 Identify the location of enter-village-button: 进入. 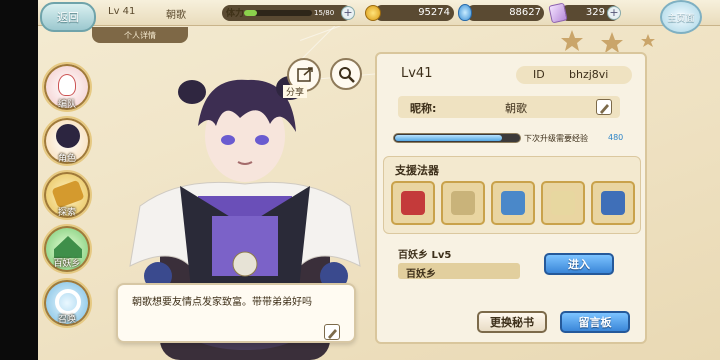
(579, 264).